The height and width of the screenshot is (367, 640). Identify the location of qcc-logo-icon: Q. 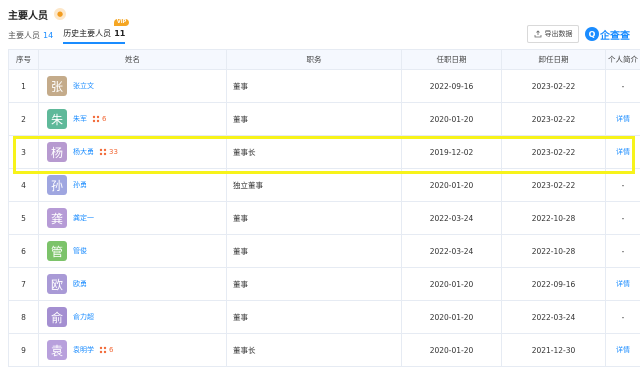
(592, 34).